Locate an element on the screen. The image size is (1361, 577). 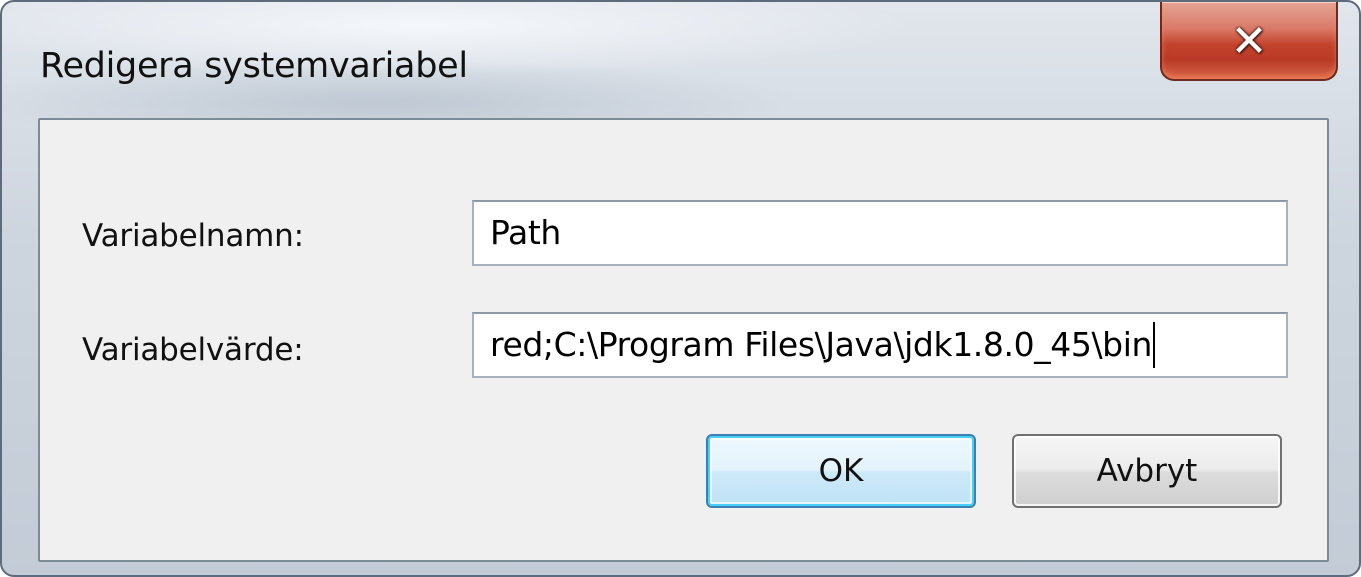
cancel-button: Avbryt is located at coordinates (1147, 471).